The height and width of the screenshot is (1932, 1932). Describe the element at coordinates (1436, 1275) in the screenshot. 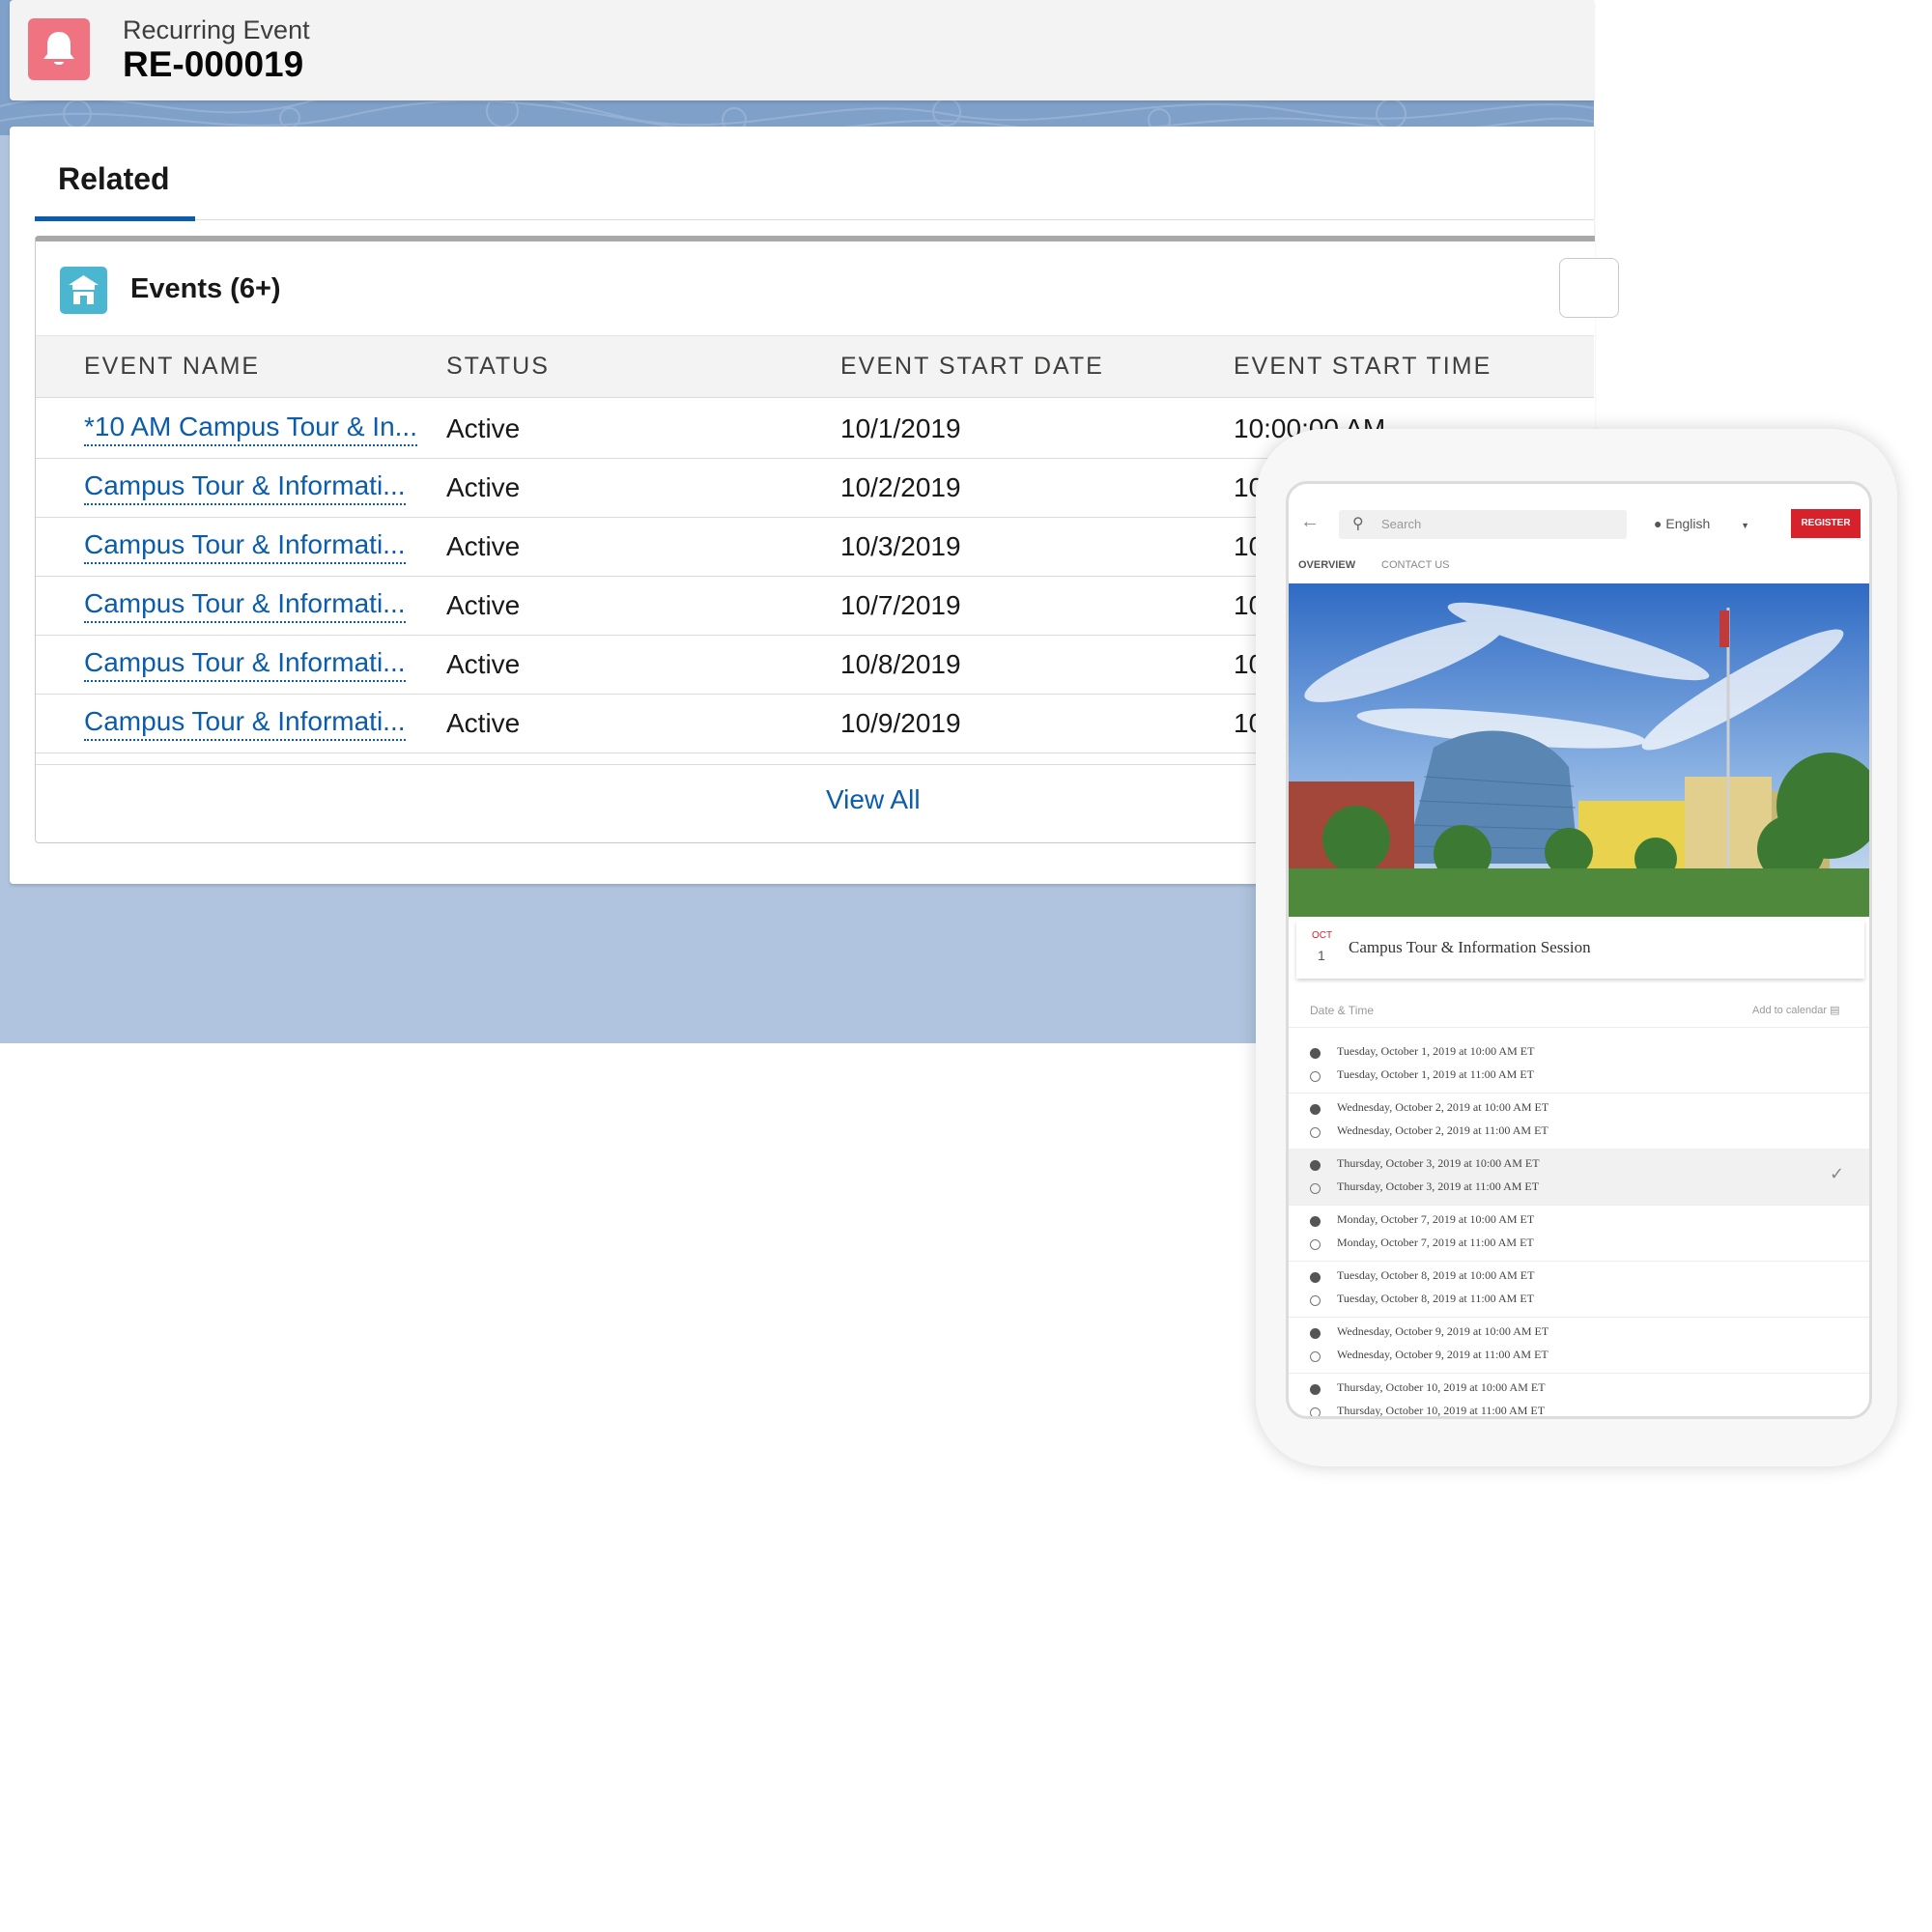

I see `session-start: Tuesday, October 8, 2019 at 10:00 AM ET` at that location.